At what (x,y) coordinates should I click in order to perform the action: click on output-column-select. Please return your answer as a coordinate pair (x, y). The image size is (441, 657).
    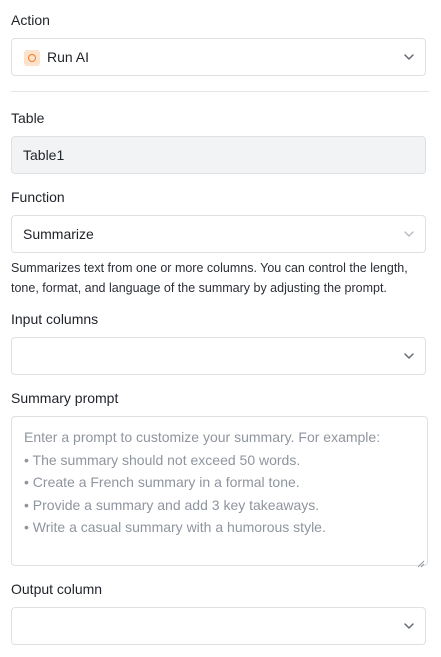
    Looking at the image, I should click on (218, 626).